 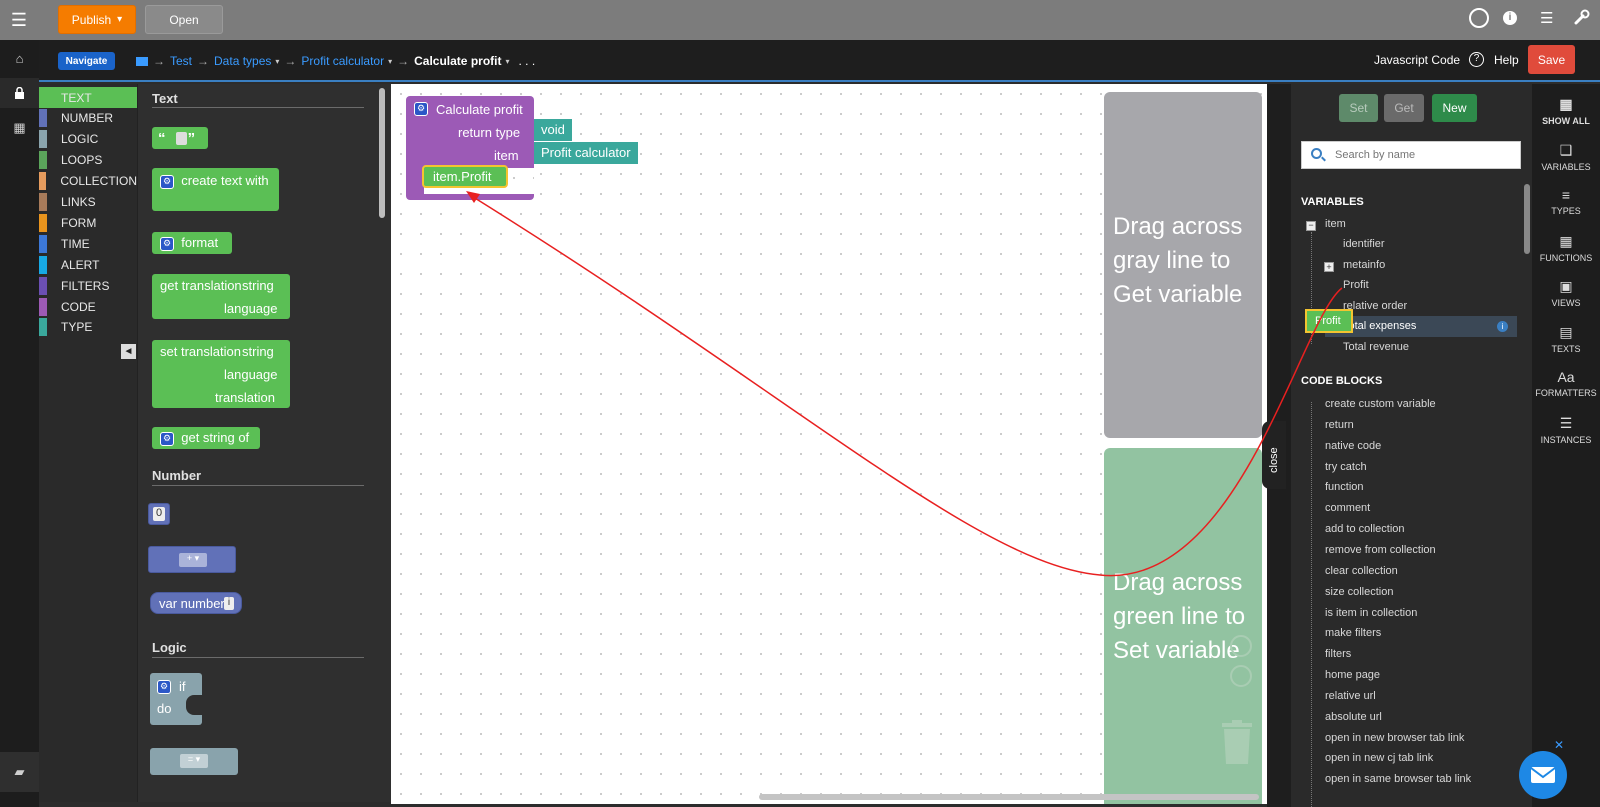 I want to click on tree-item-total-expenses: Total expenses, so click(x=1379, y=326).